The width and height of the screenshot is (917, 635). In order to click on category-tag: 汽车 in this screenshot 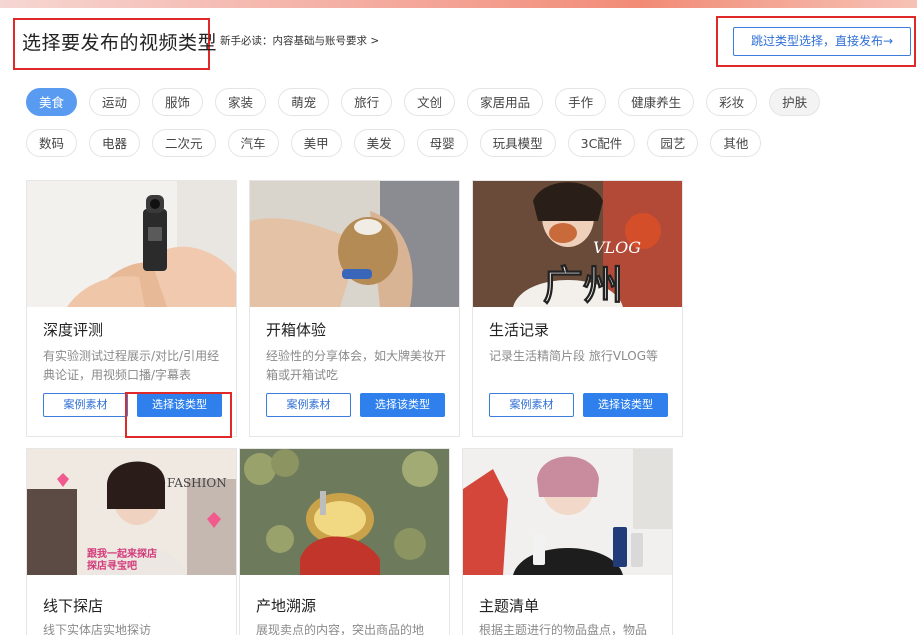, I will do `click(253, 143)`.